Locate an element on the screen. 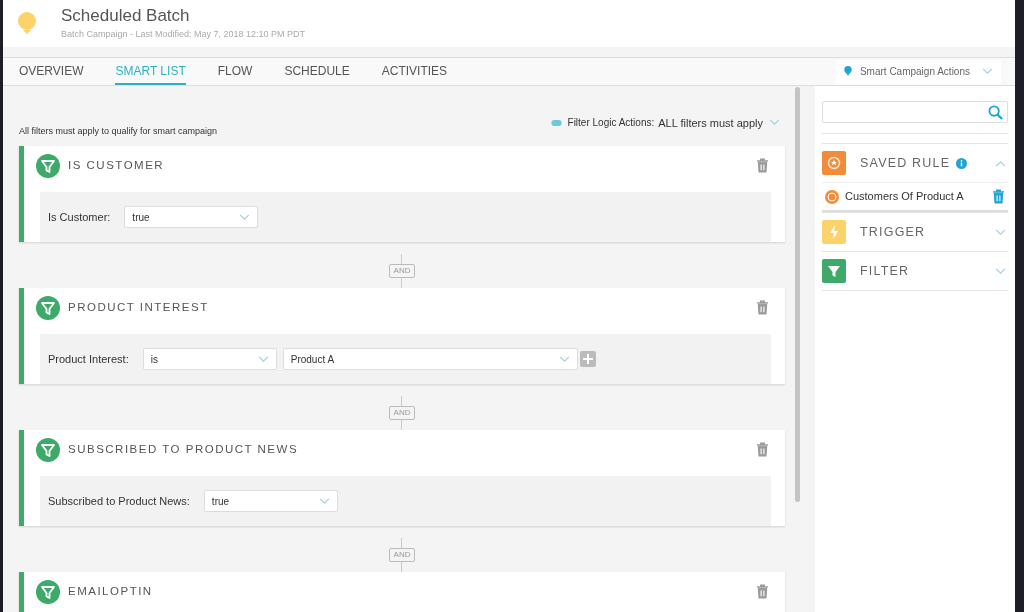 Image resolution: width=1024 pixels, height=612 pixels. filter-title: EMAILOPTIN is located at coordinates (111, 591).